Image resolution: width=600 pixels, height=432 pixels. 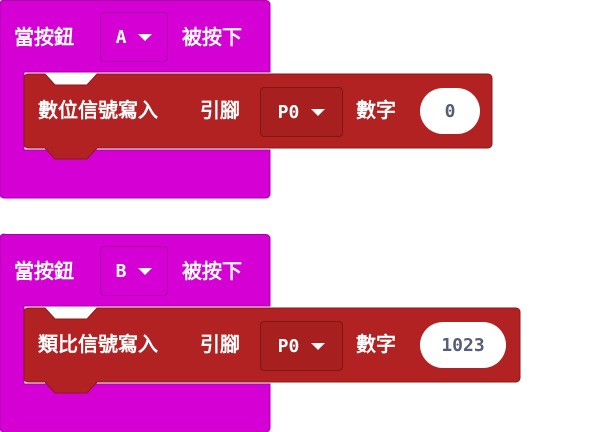 I want to click on value-input: 0, so click(x=450, y=111).